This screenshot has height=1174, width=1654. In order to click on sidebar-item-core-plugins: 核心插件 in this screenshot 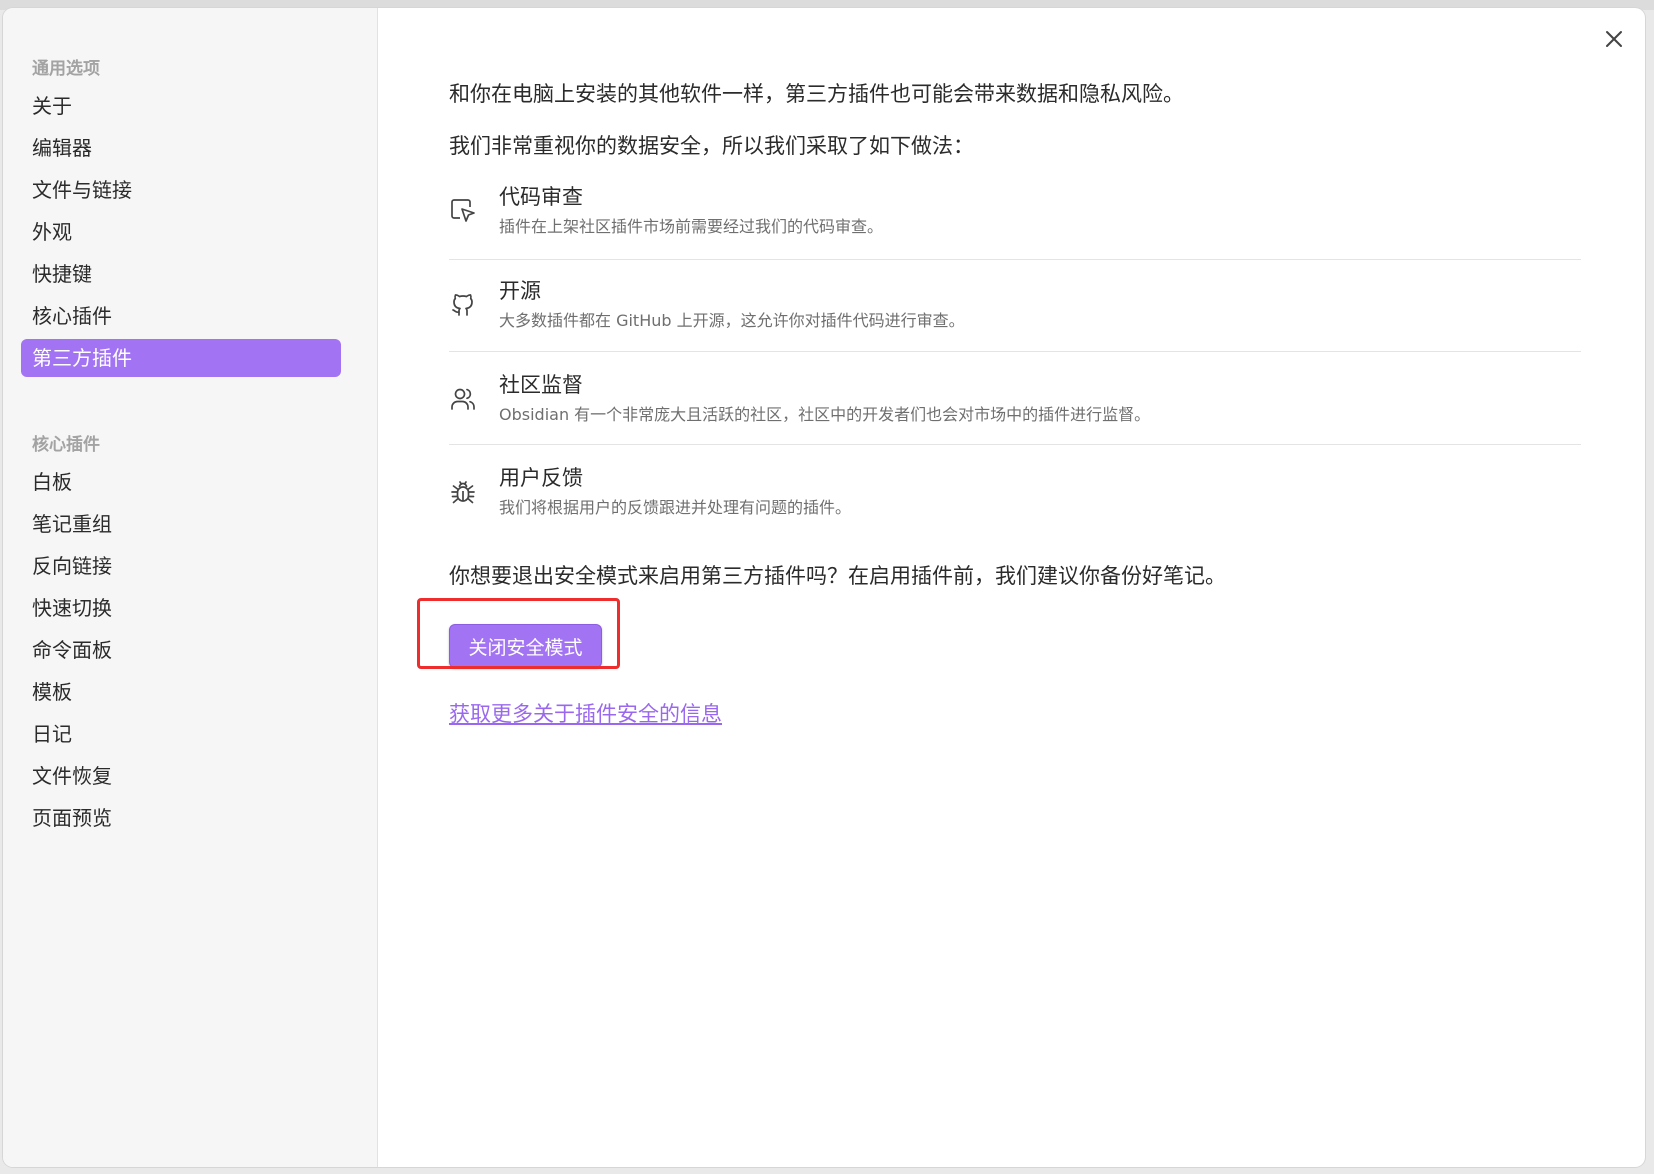, I will do `click(181, 316)`.